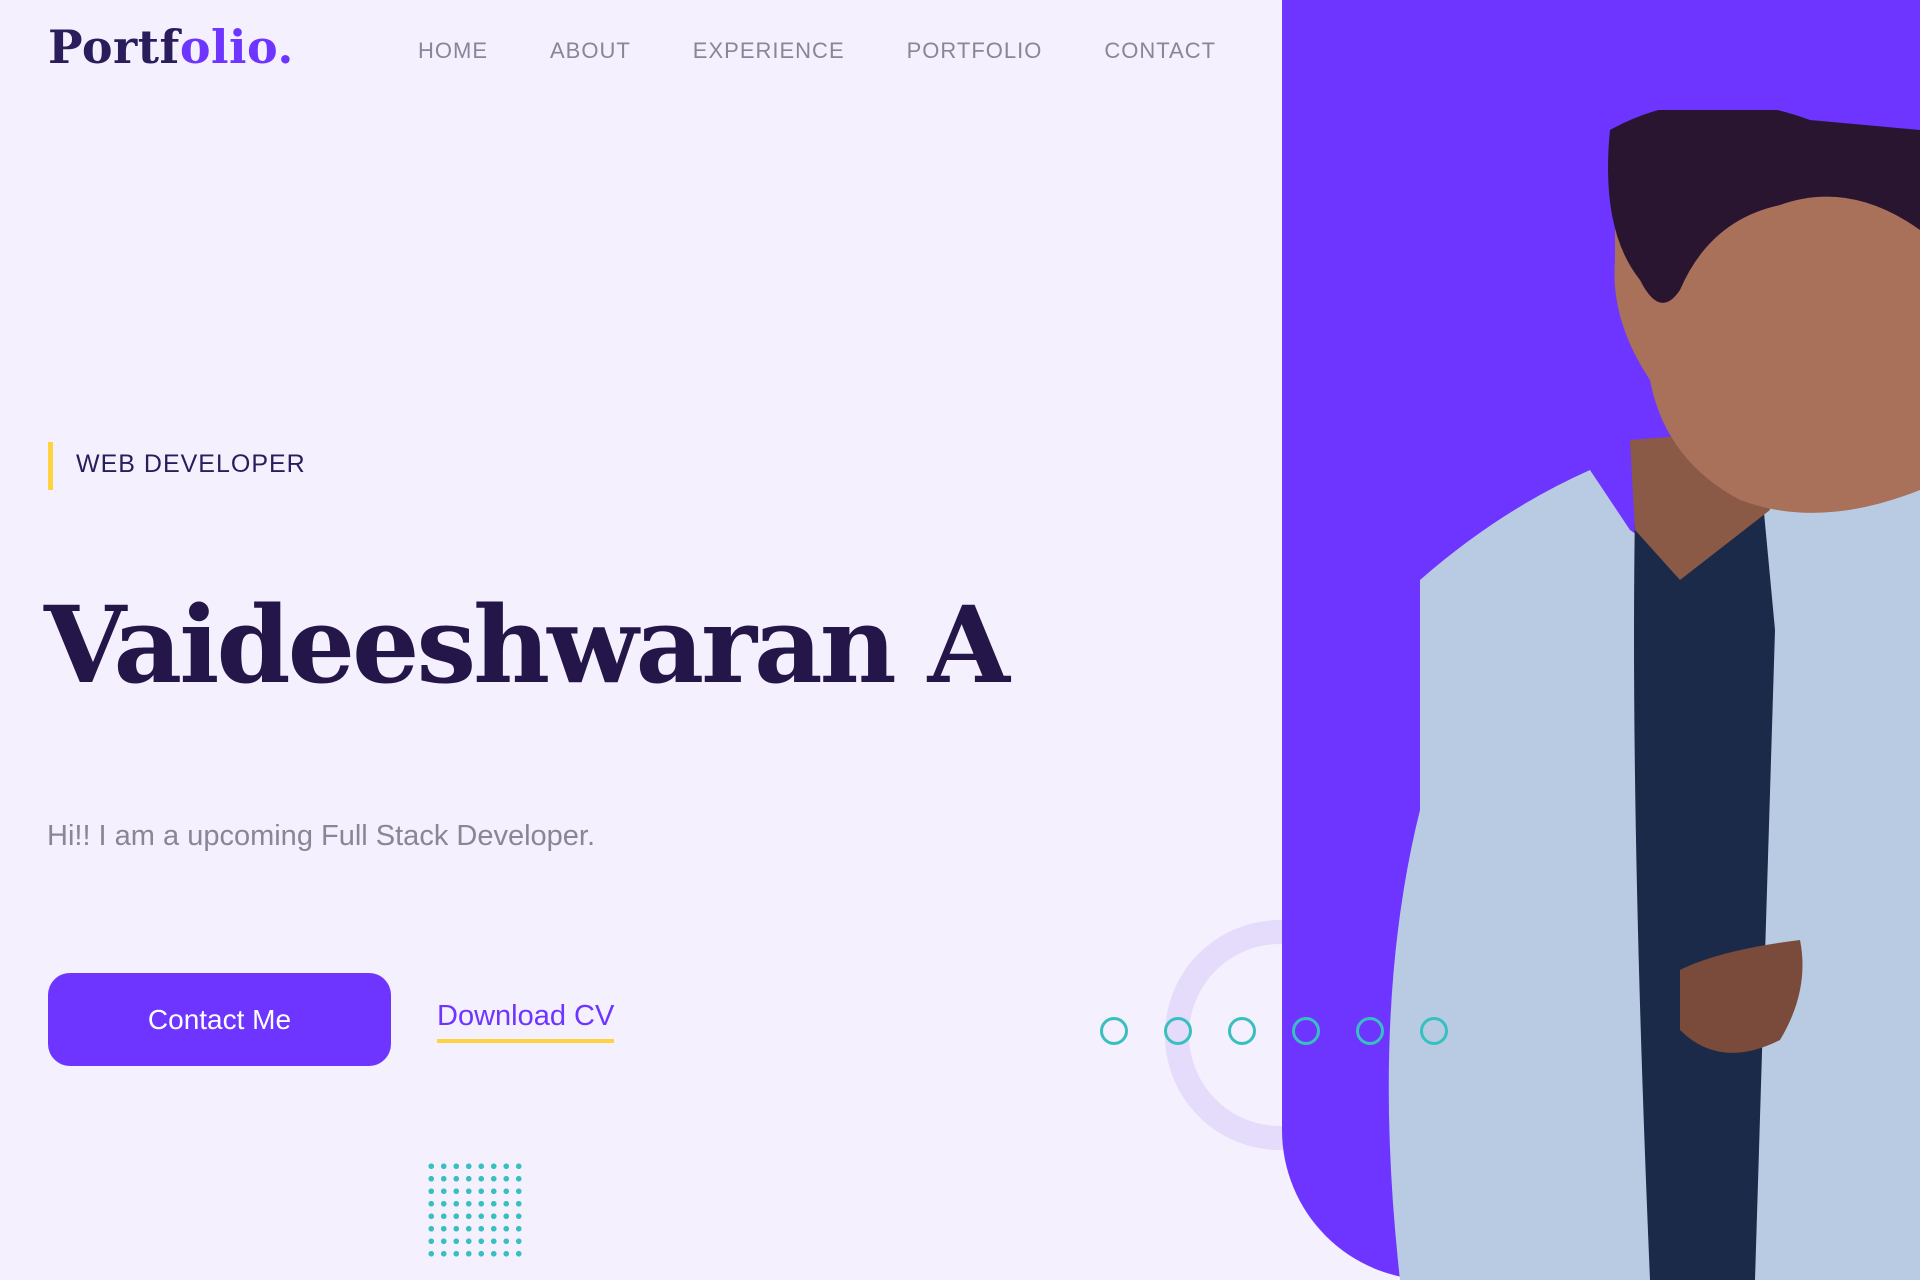  I want to click on download-cv-link: Download CV, so click(526, 1021).